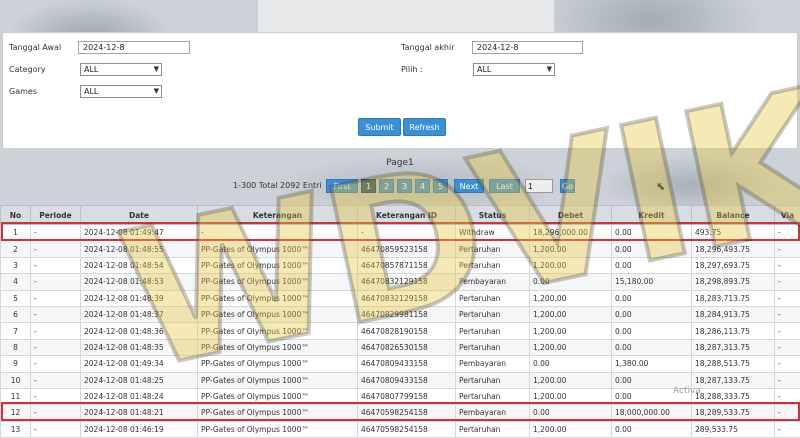  Describe the element at coordinates (121, 69) in the screenshot. I see `category-select: ALL ▼` at that location.